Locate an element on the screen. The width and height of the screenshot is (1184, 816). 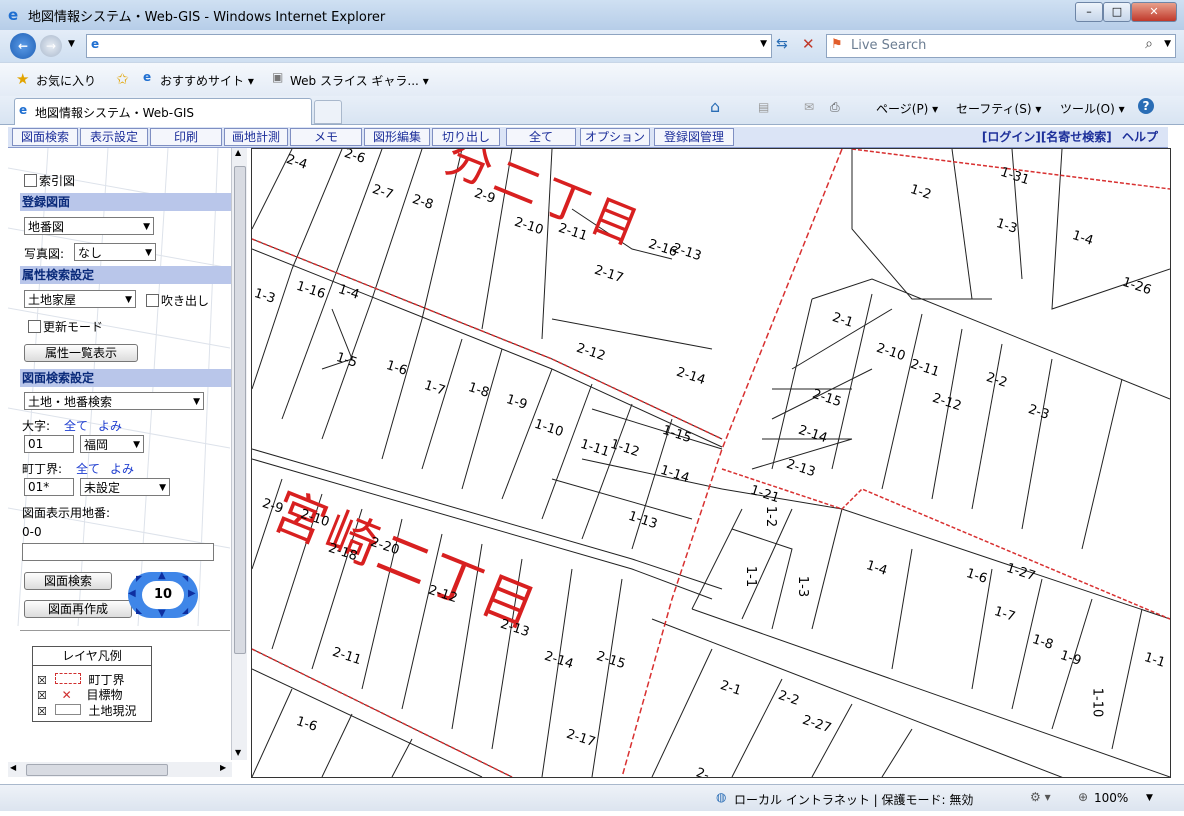
hscroll-thumb is located at coordinates (97, 770).